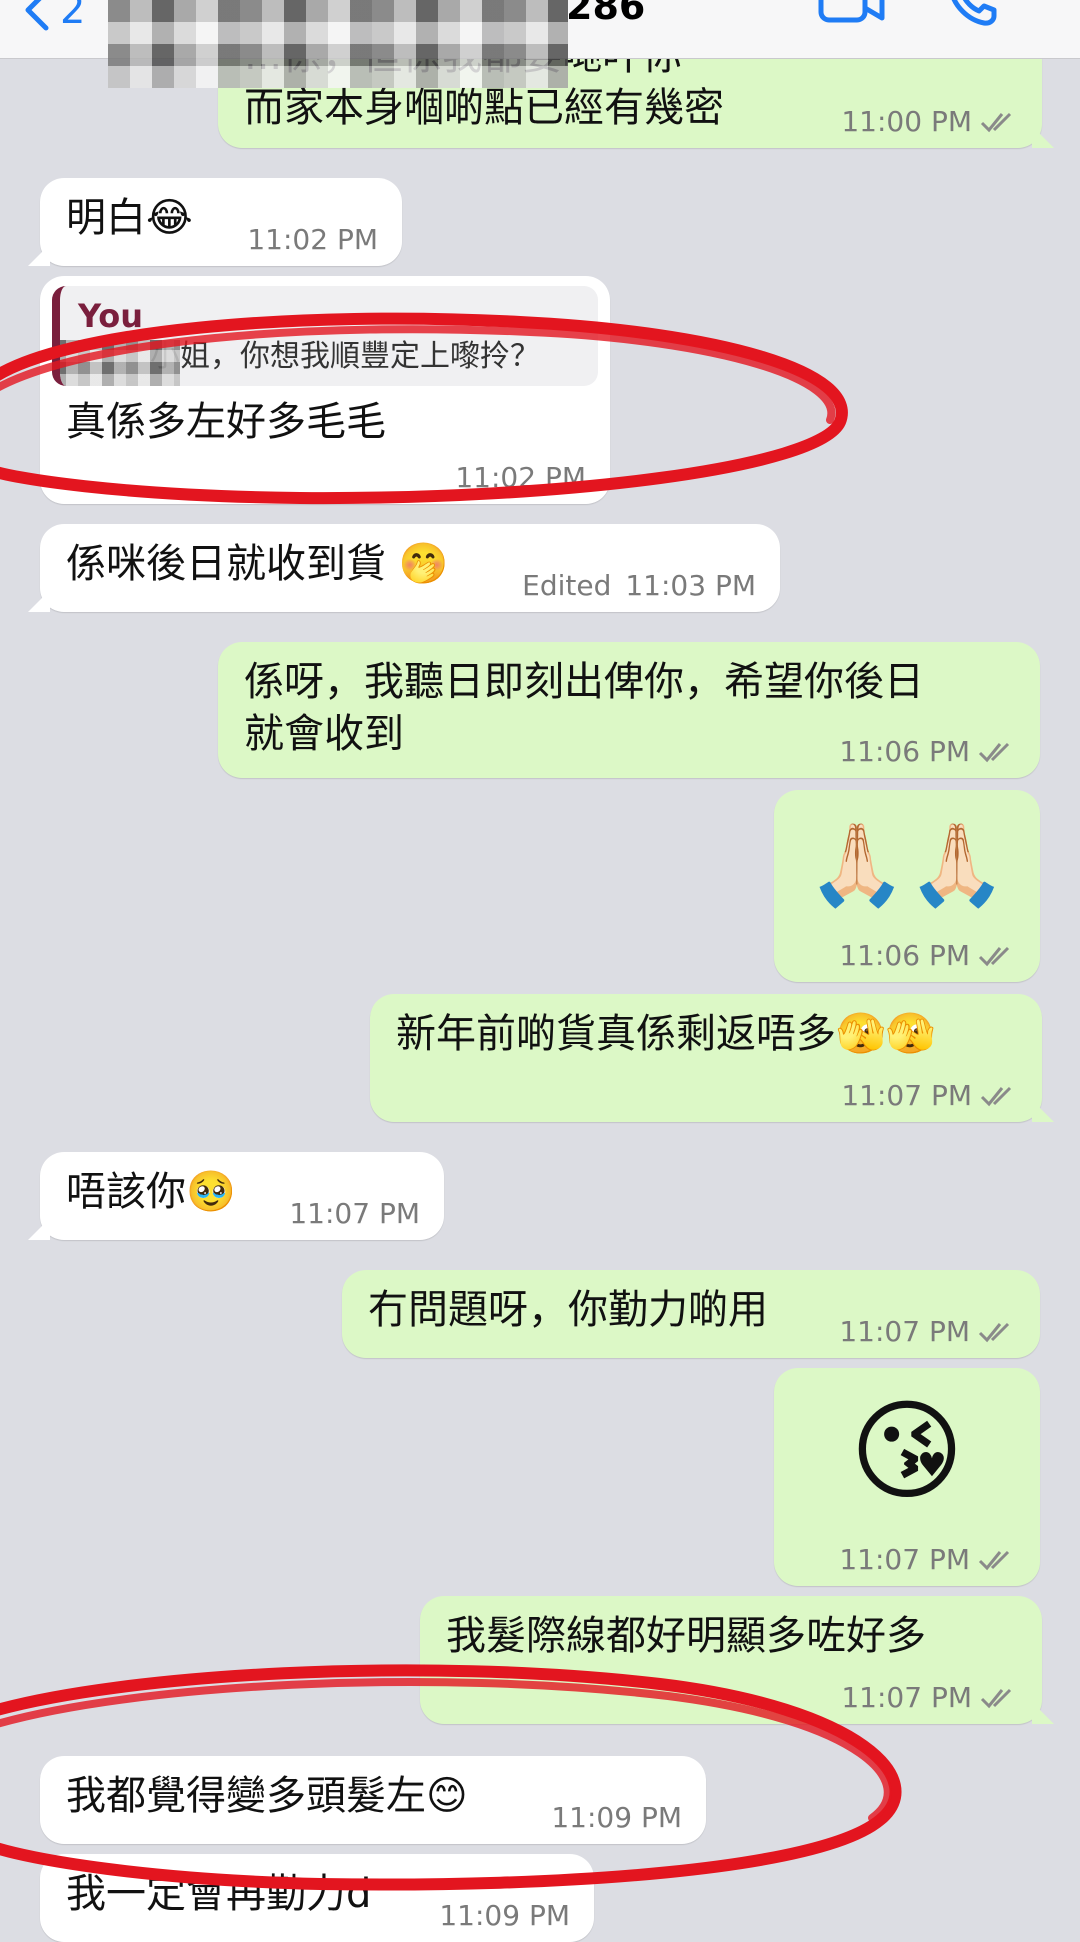 This screenshot has width=1080, height=1942. What do you see at coordinates (706, 1058) in the screenshot?
I see `message-bubble-outgoing: 新年前啲貨真係剩返唔多🫣🫣 11:07 PM` at bounding box center [706, 1058].